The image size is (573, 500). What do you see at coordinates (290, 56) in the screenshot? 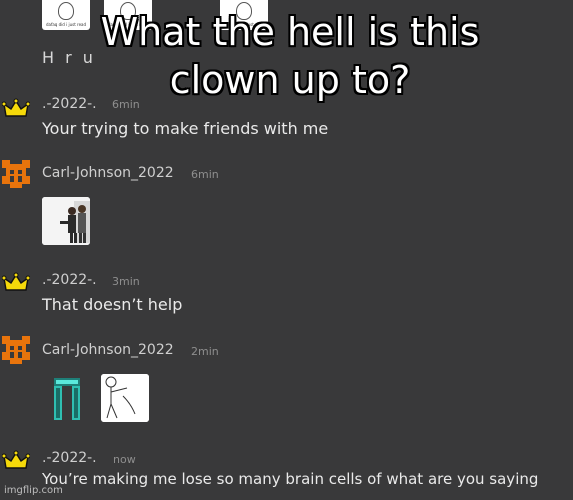
I see `meme-caption: What the hell is this clown up to?` at bounding box center [290, 56].